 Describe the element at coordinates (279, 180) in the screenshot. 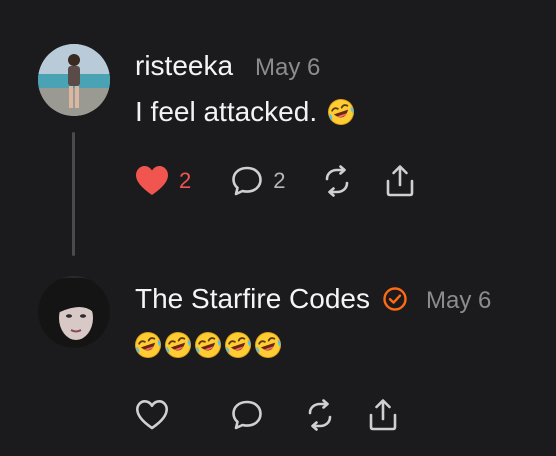

I see `reply-count: 2` at that location.